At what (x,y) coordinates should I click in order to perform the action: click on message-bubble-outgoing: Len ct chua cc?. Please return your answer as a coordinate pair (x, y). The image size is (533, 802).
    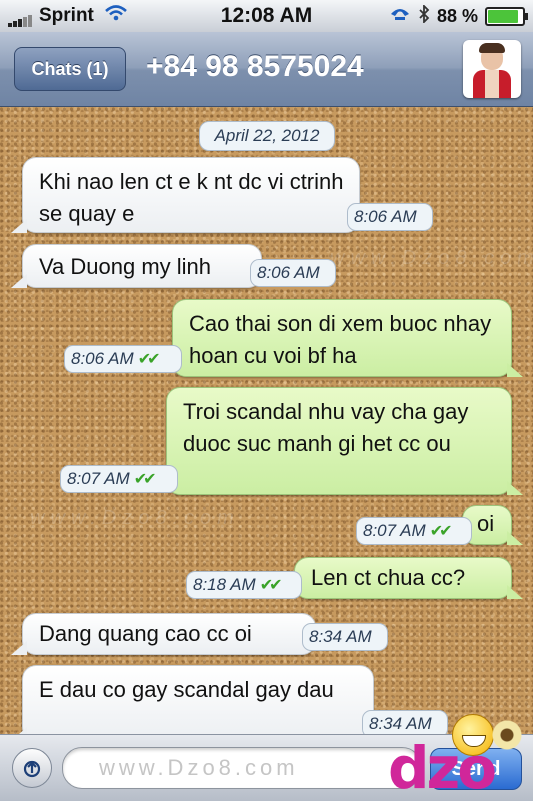
    Looking at the image, I should click on (408, 578).